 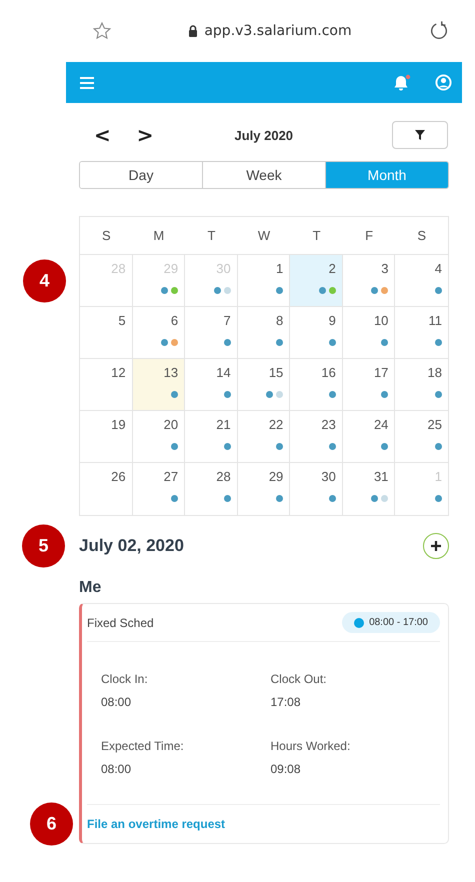 What do you see at coordinates (286, 769) in the screenshot?
I see `field-value: 09:08` at bounding box center [286, 769].